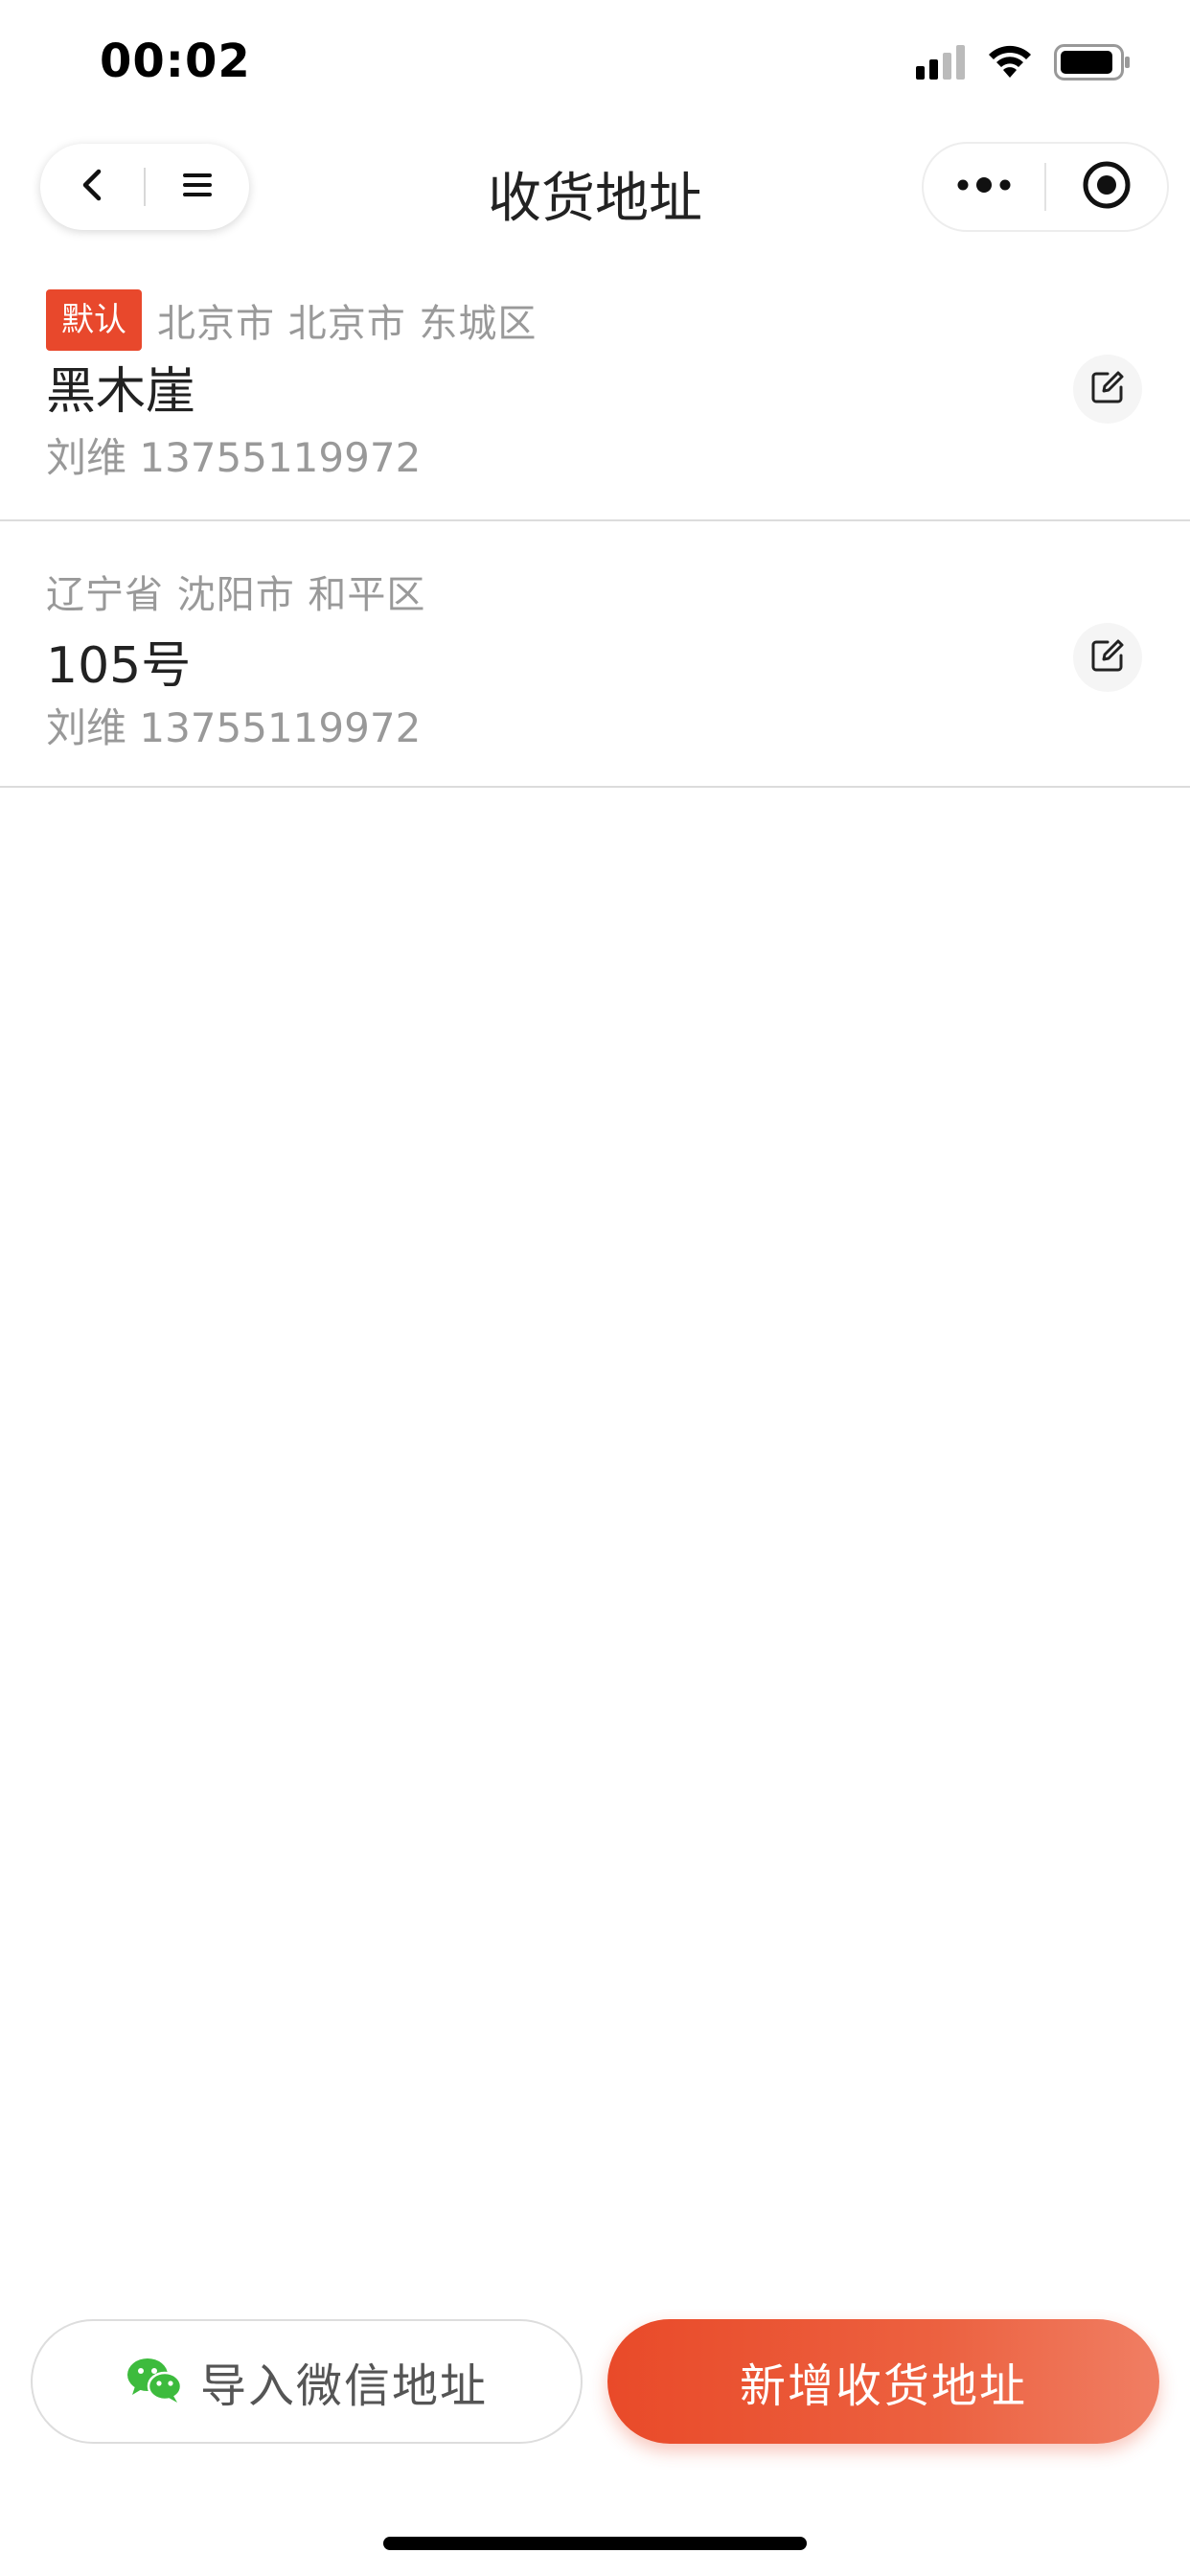 This screenshot has height=2576, width=1190. I want to click on more-button, so click(984, 187).